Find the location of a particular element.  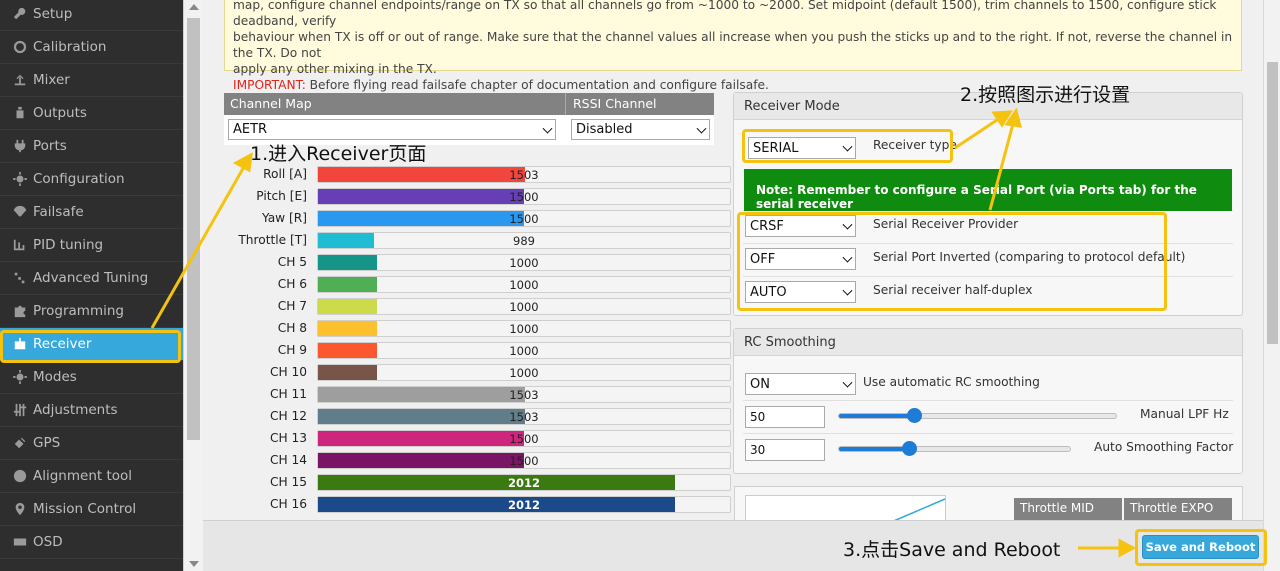

channel-label: CH 7 is located at coordinates (292, 306).